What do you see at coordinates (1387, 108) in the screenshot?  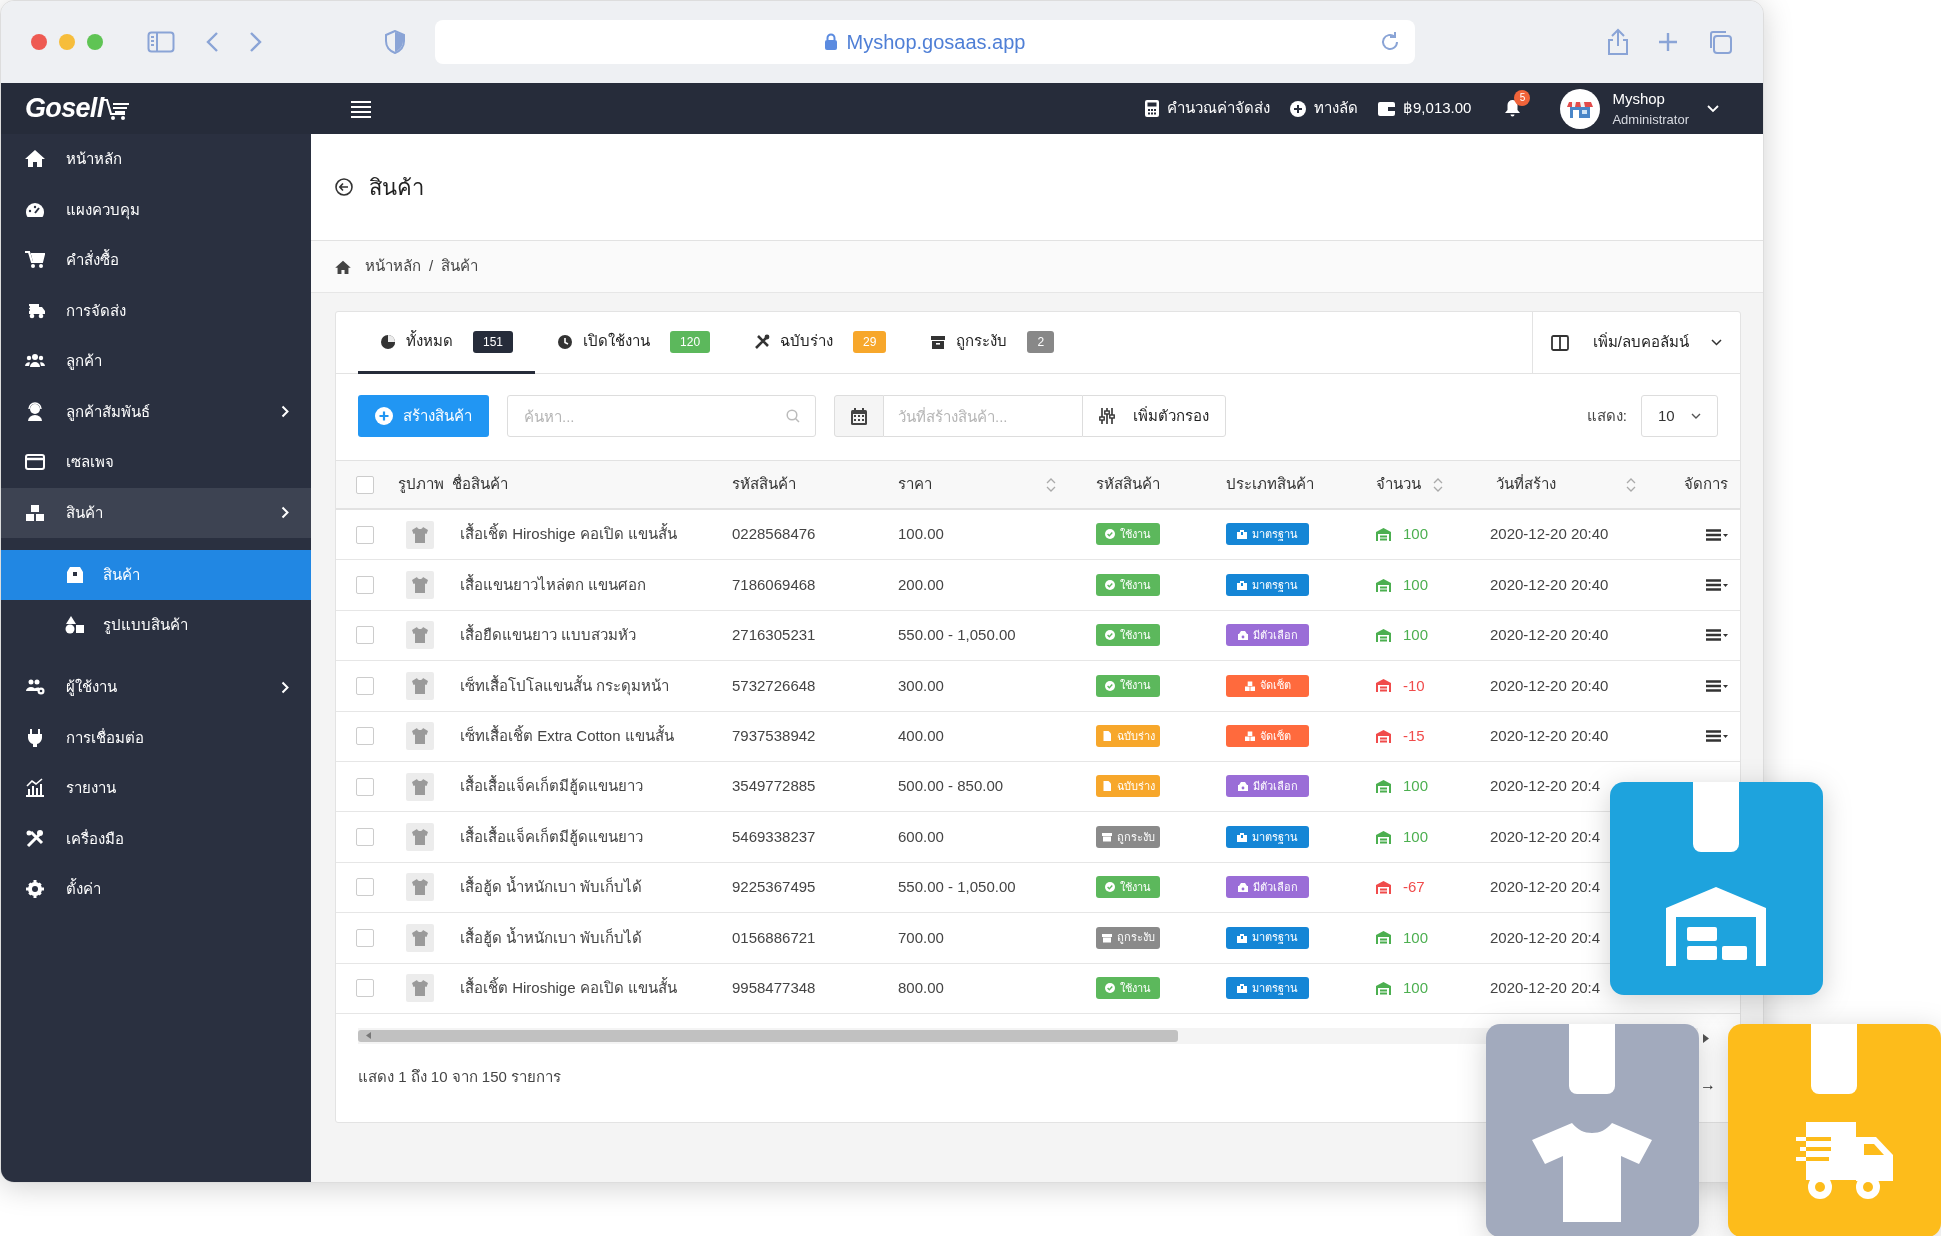 I see `wallet-icon` at bounding box center [1387, 108].